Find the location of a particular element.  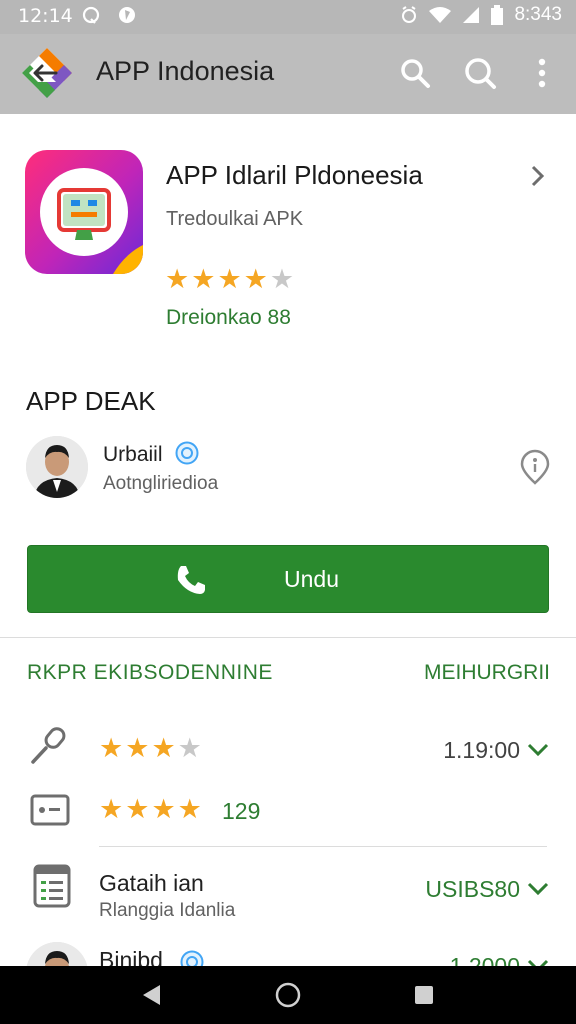

app-name: APP Idlaril Pldoneesia is located at coordinates (294, 175).